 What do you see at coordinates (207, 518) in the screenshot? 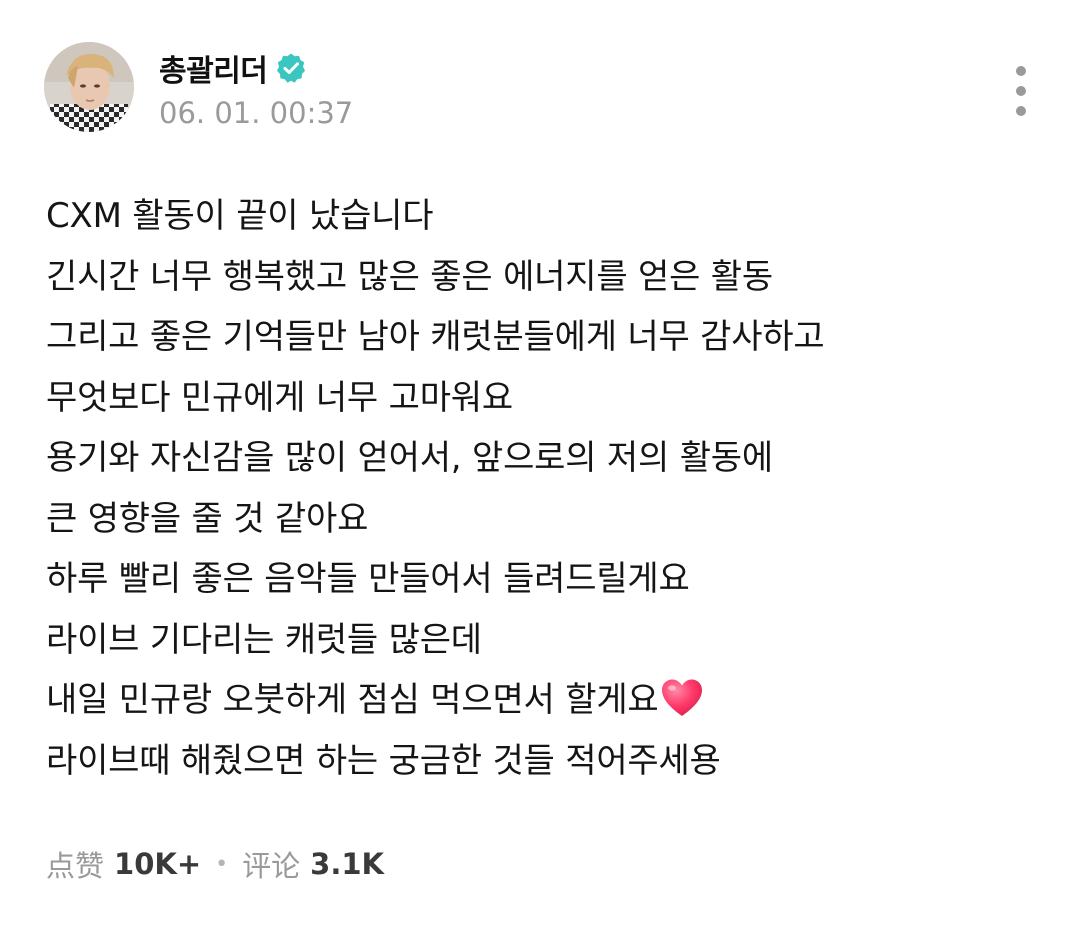
I see `post-line: 큰 영향을 줄 것 같아요` at bounding box center [207, 518].